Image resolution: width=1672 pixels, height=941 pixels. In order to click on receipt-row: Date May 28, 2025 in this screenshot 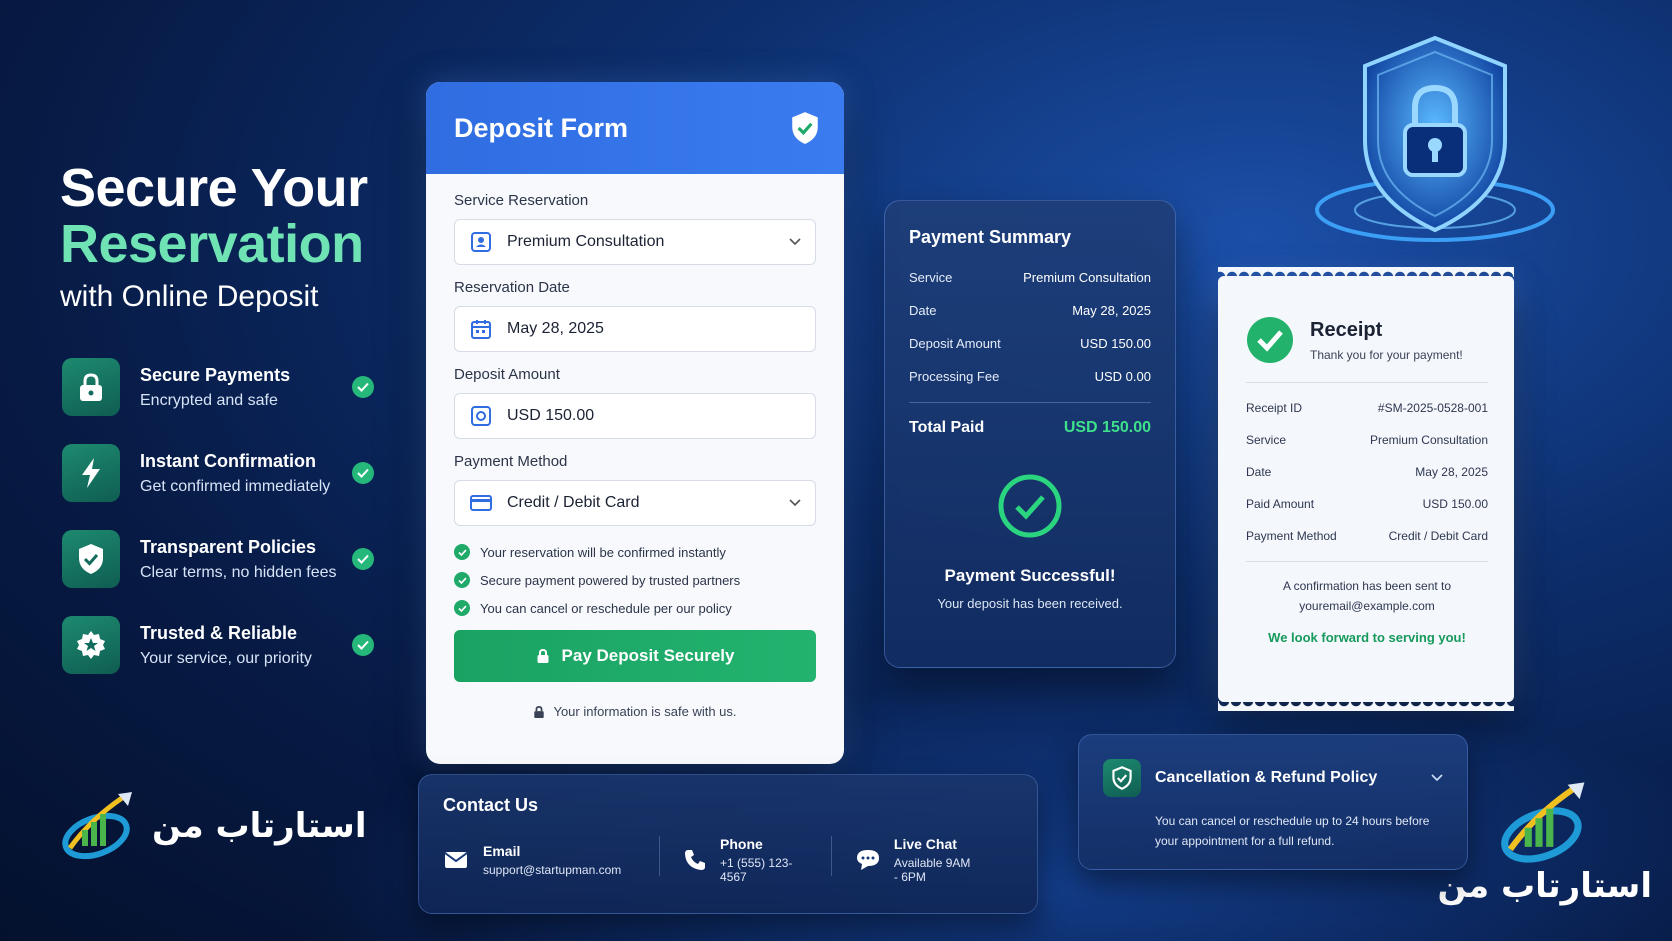, I will do `click(1367, 472)`.